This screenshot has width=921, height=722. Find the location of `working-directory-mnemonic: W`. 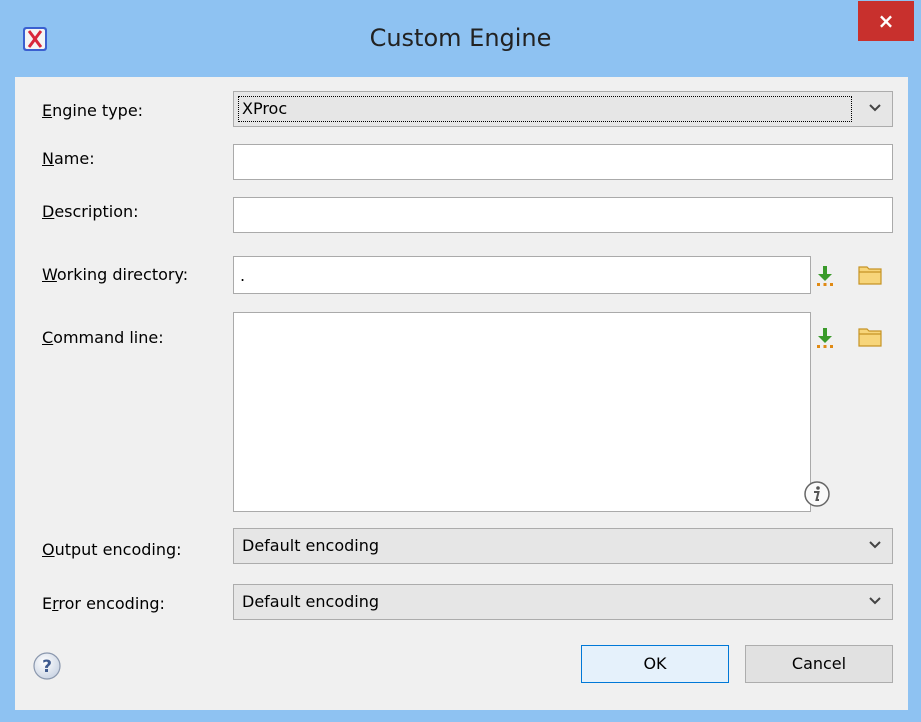

working-directory-mnemonic: W is located at coordinates (49, 274).